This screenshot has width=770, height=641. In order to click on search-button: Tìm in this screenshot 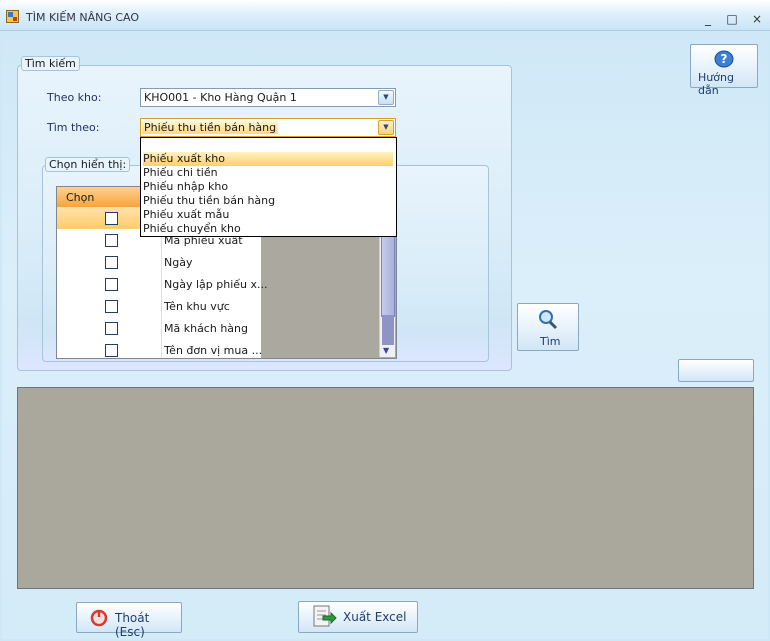, I will do `click(548, 327)`.